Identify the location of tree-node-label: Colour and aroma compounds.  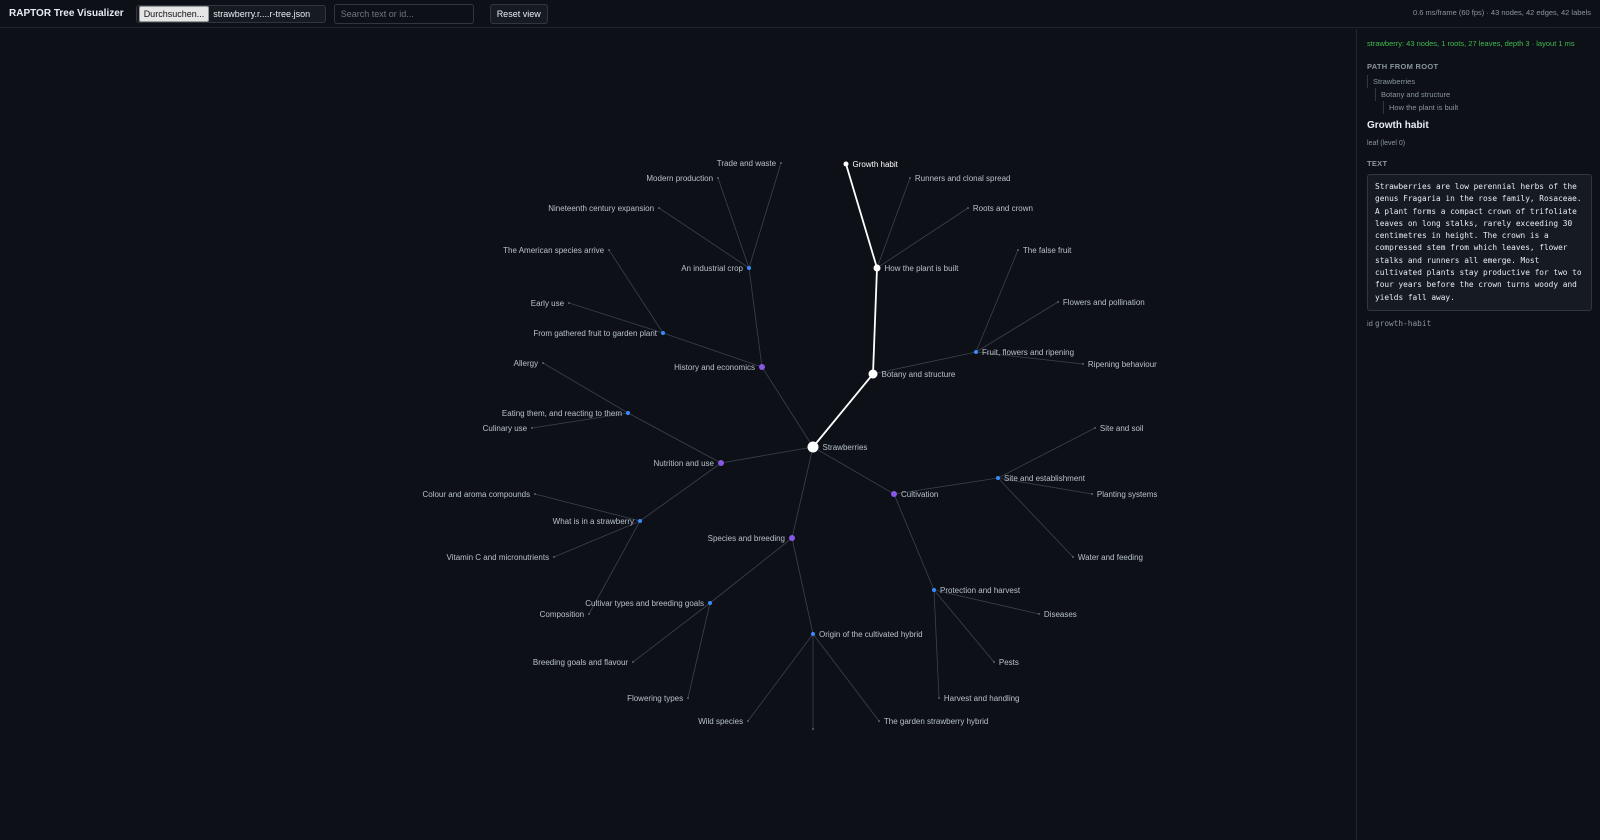
(476, 494).